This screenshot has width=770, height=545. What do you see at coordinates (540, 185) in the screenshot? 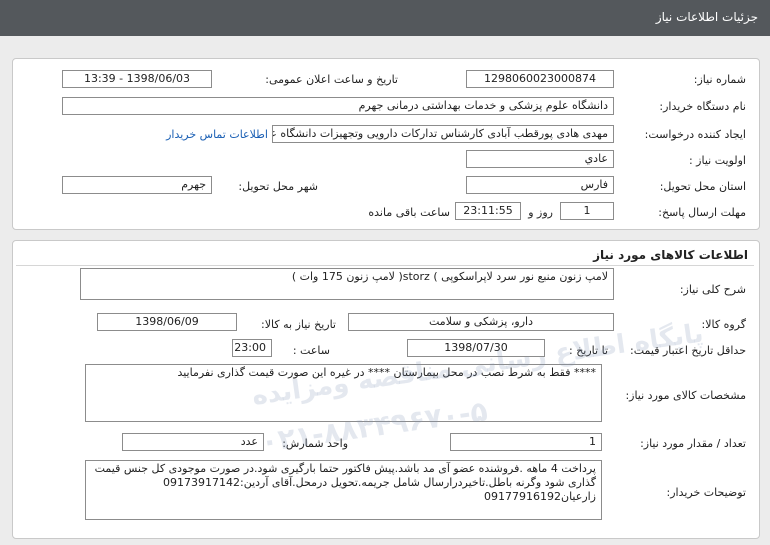
I see `province-field: فارس` at bounding box center [540, 185].